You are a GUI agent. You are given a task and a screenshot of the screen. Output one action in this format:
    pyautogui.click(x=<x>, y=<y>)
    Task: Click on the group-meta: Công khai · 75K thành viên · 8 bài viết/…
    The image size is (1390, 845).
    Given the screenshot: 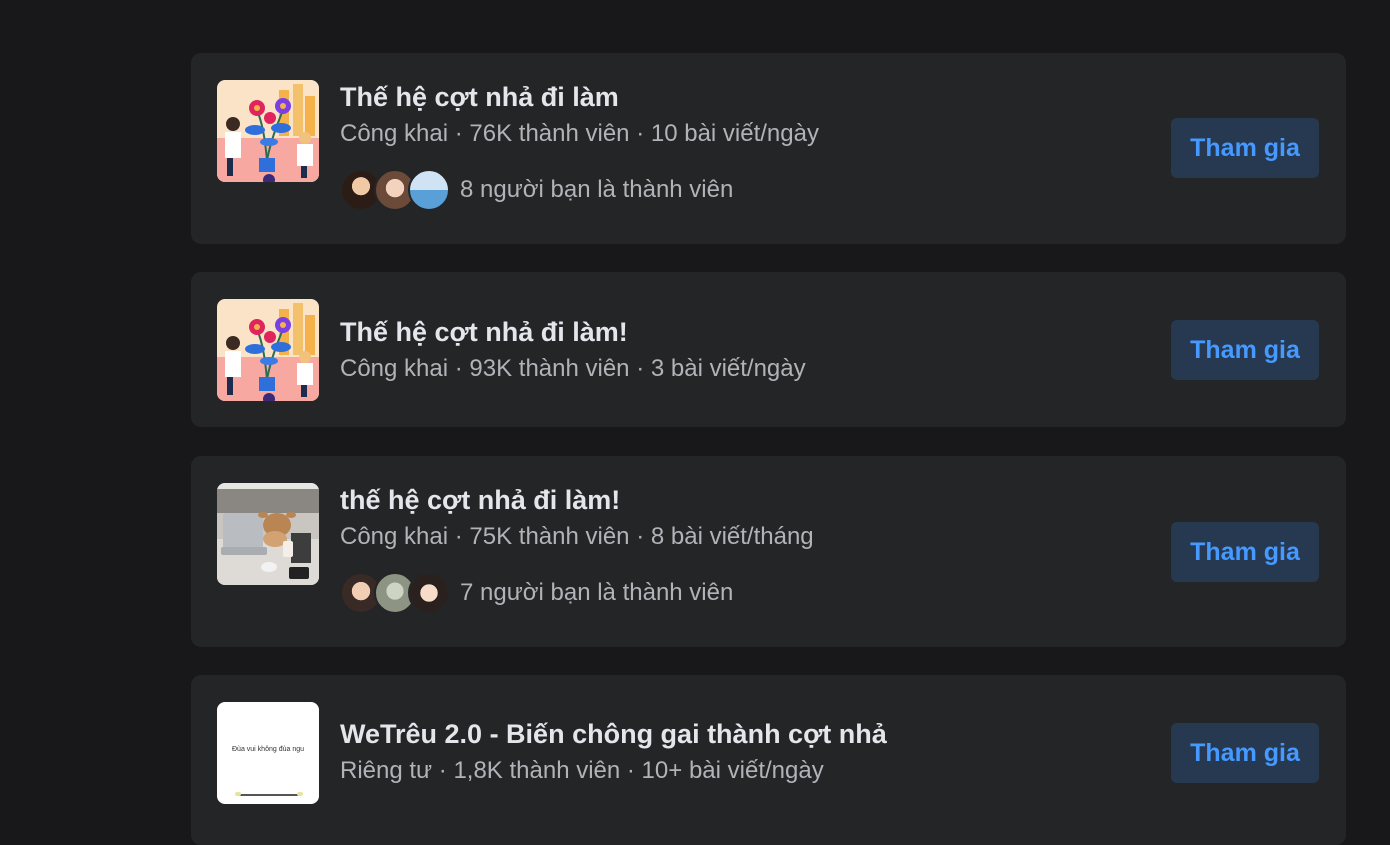 What is the action you would take?
    pyautogui.click(x=577, y=536)
    